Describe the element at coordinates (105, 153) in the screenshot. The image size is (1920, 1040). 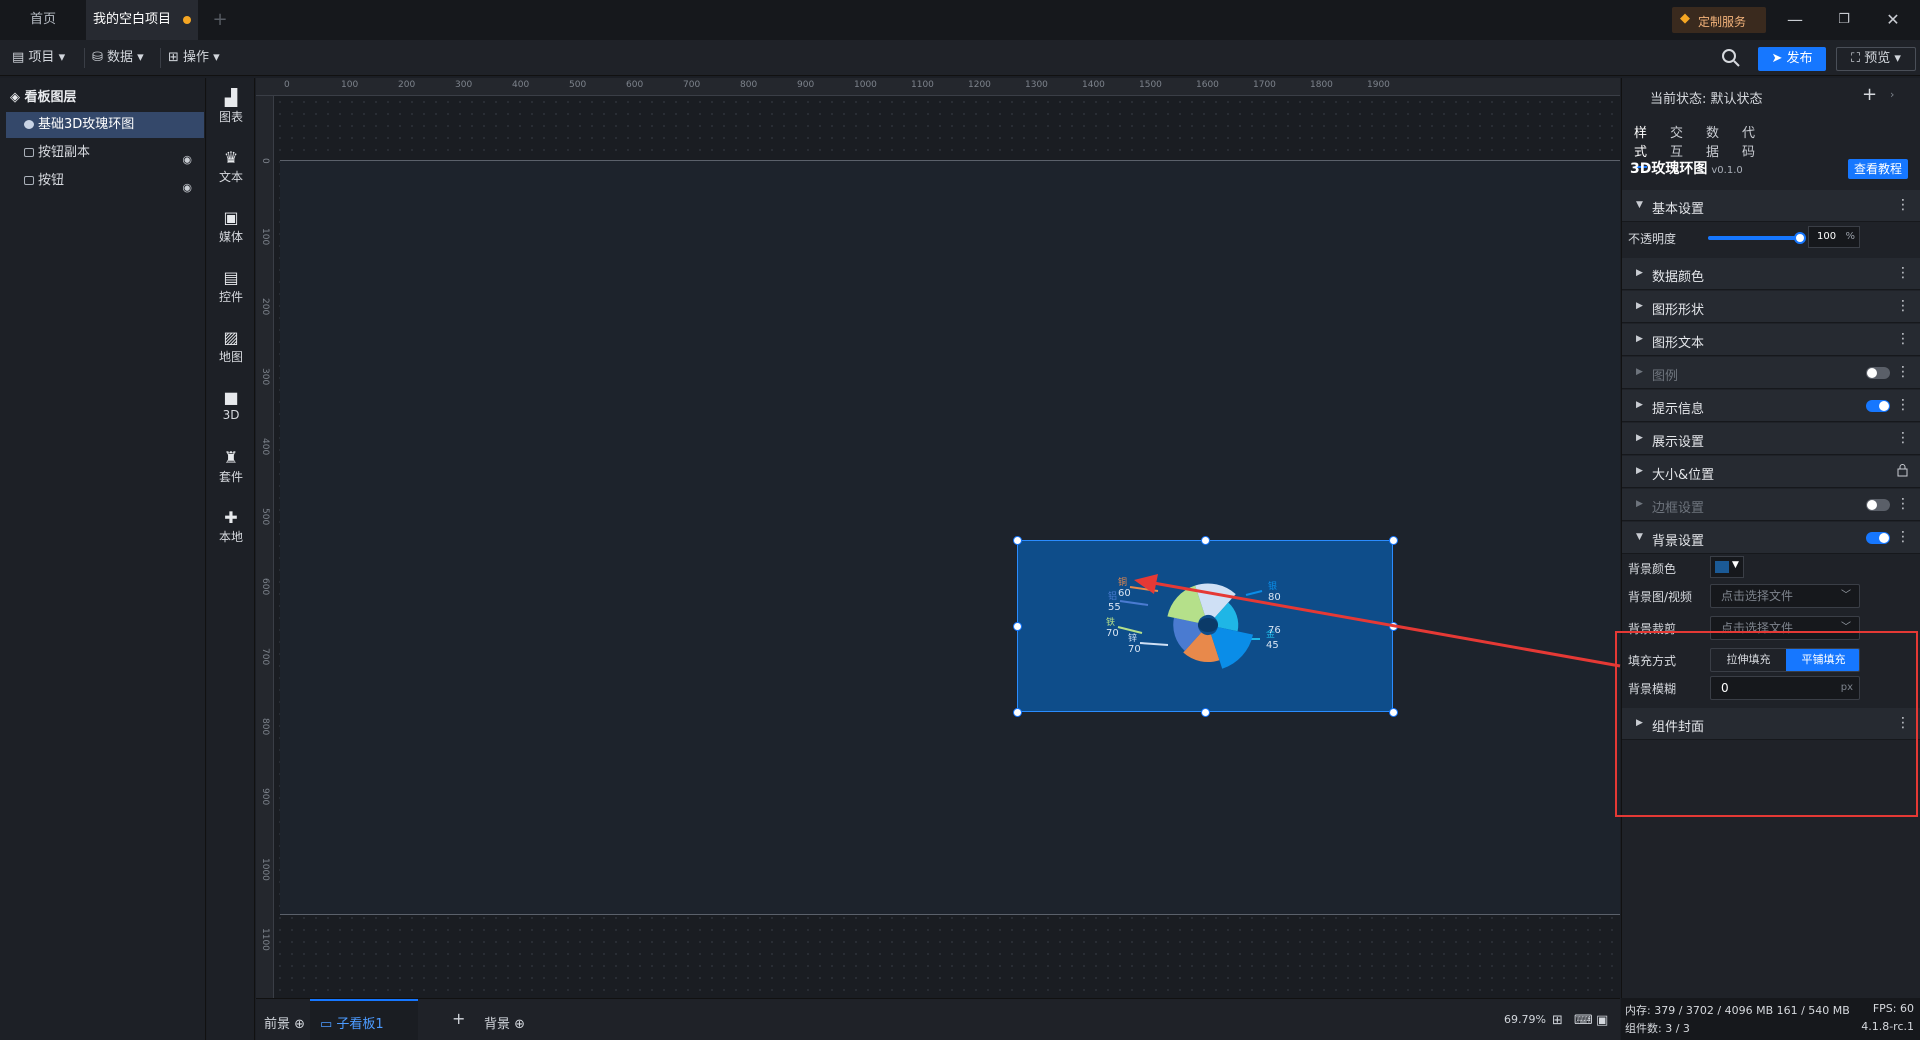
I see `layer-item-button-copy: 按钮副本 ◉` at that location.